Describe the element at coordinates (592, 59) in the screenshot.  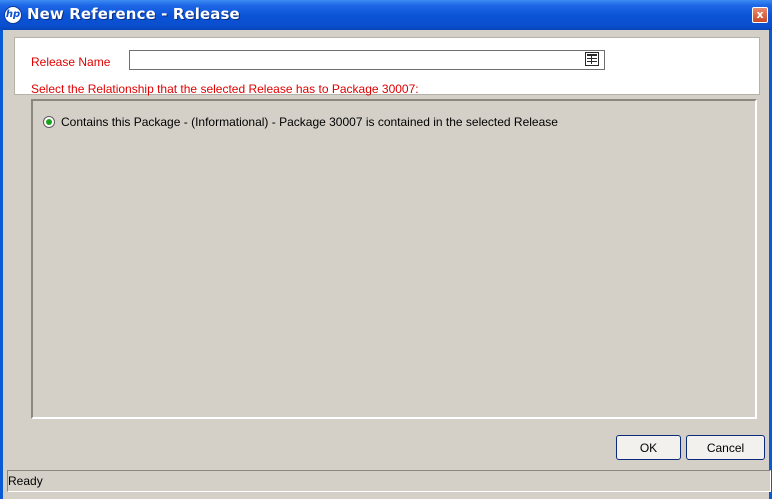
I see `list-lookup-icon` at that location.